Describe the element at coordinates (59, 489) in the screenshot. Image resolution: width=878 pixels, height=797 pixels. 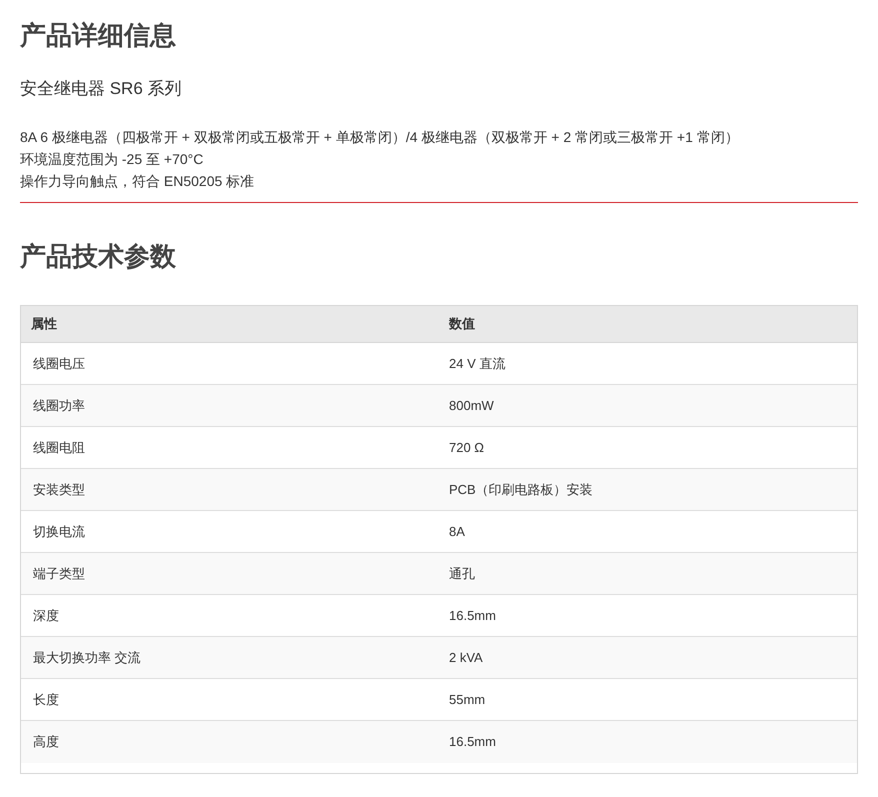
I see `table-cell: 安装类型` at that location.